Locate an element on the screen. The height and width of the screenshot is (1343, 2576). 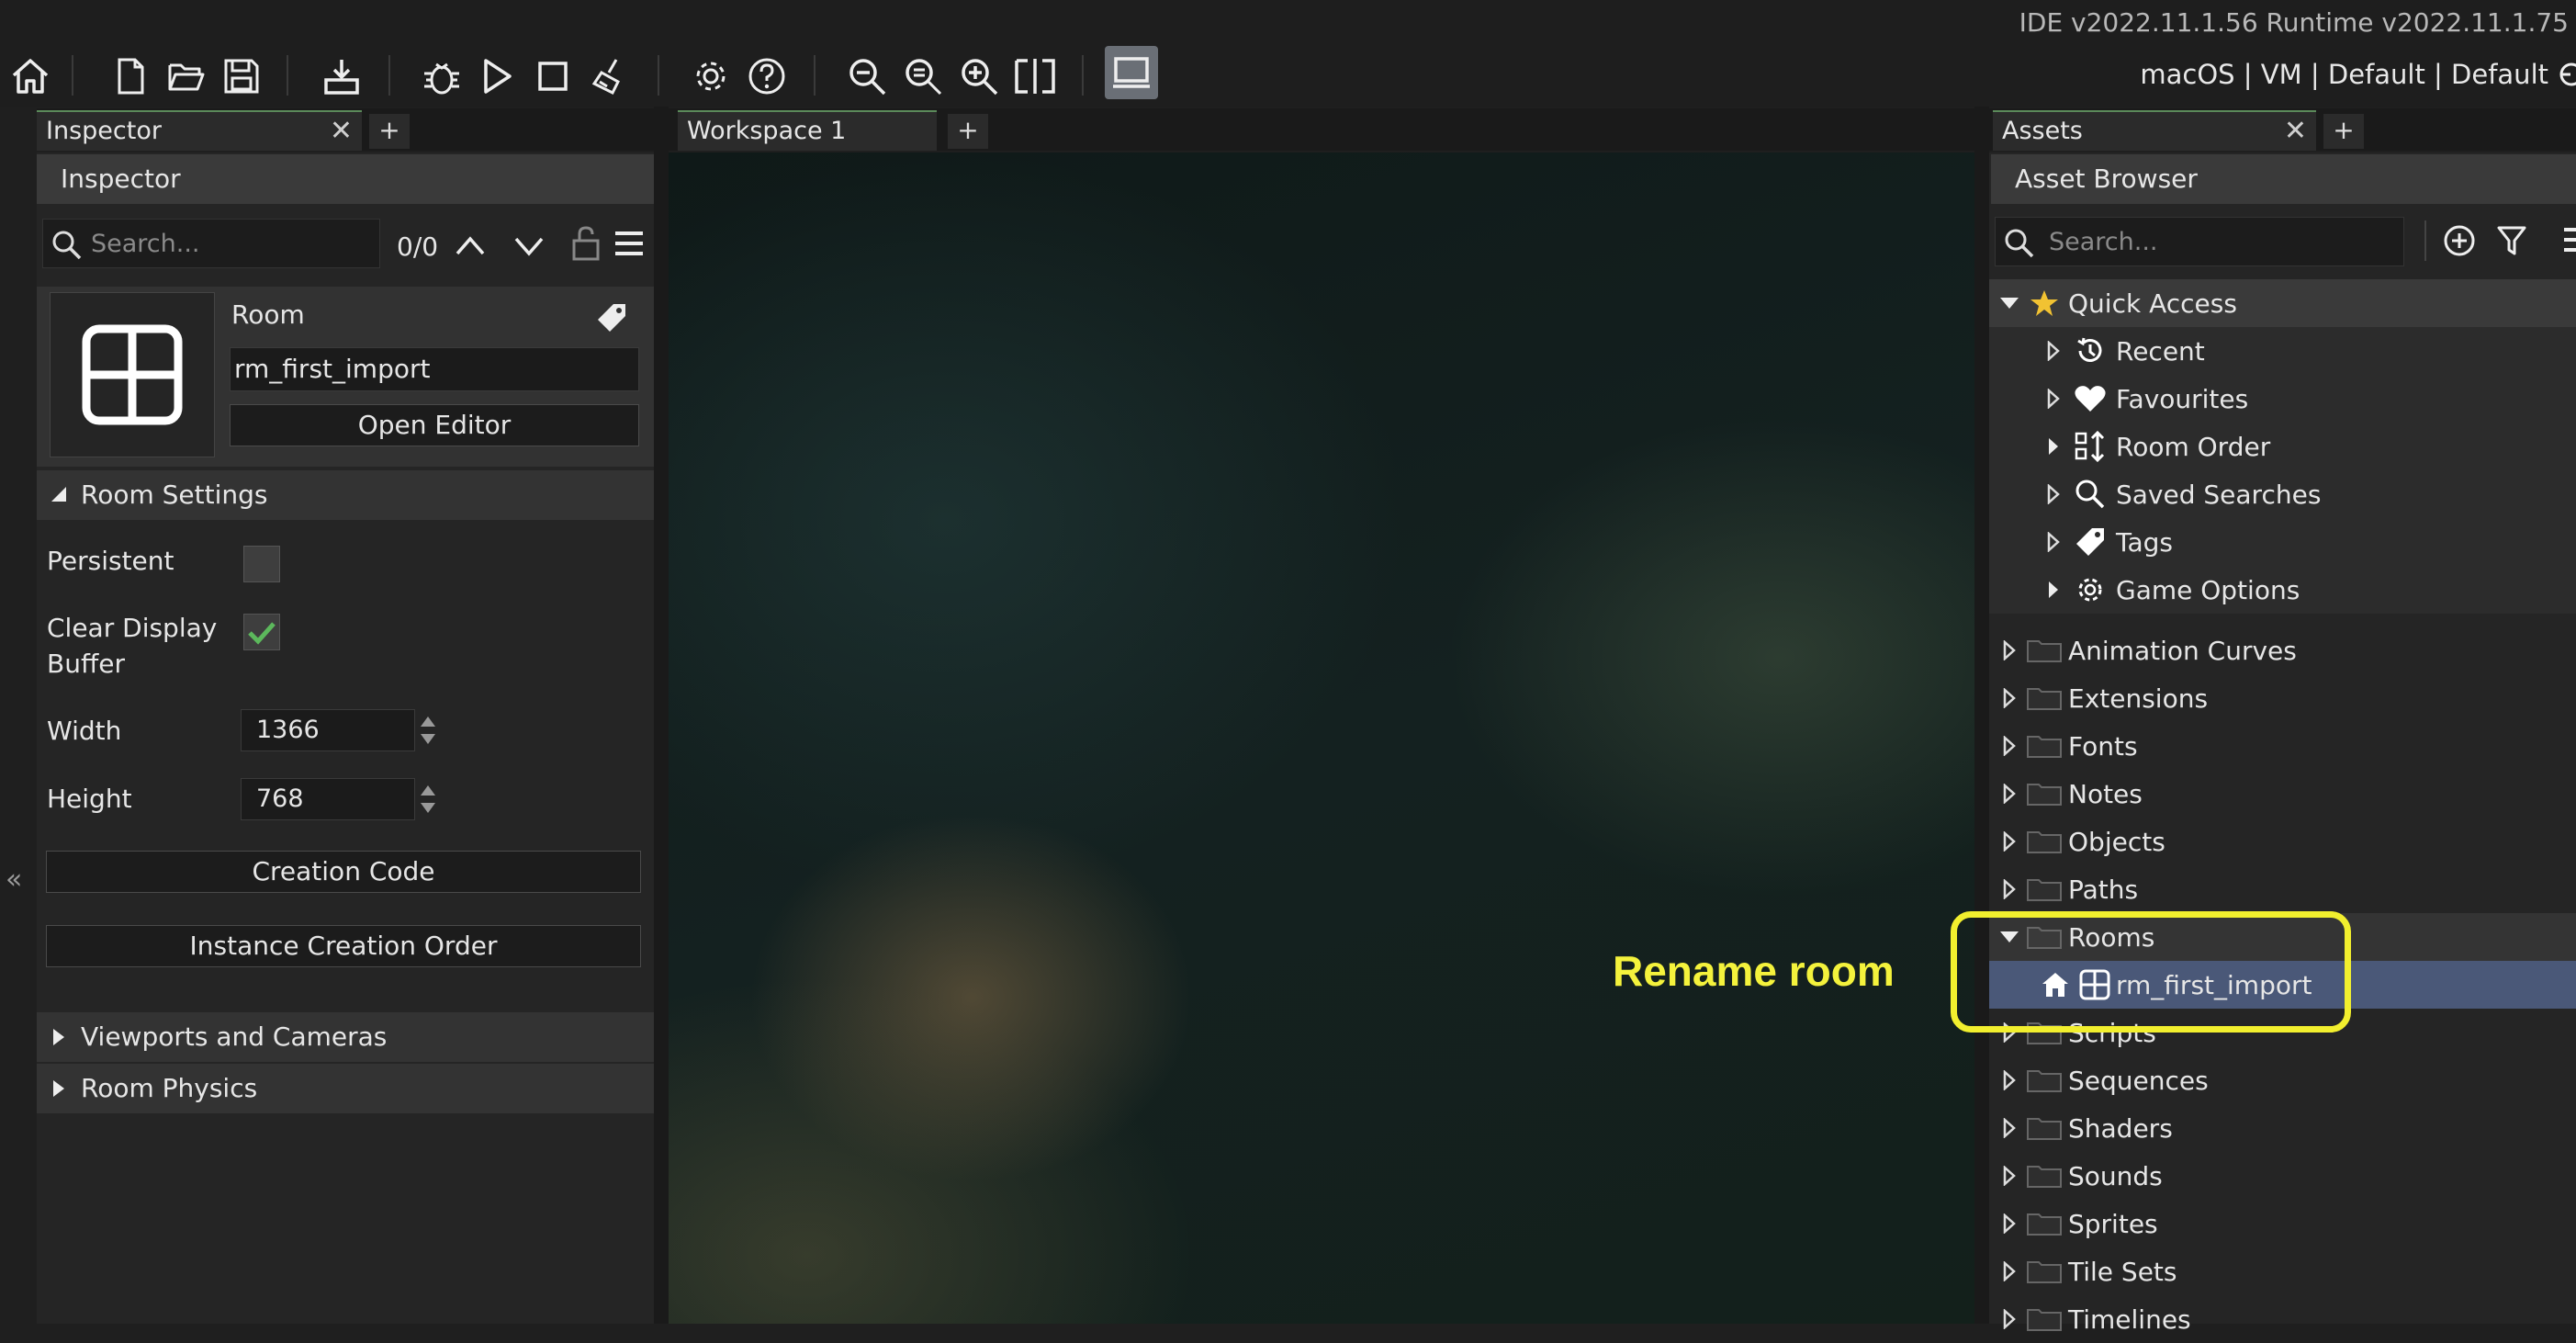
tab-assets: Assets ✕ is located at coordinates (2154, 130).